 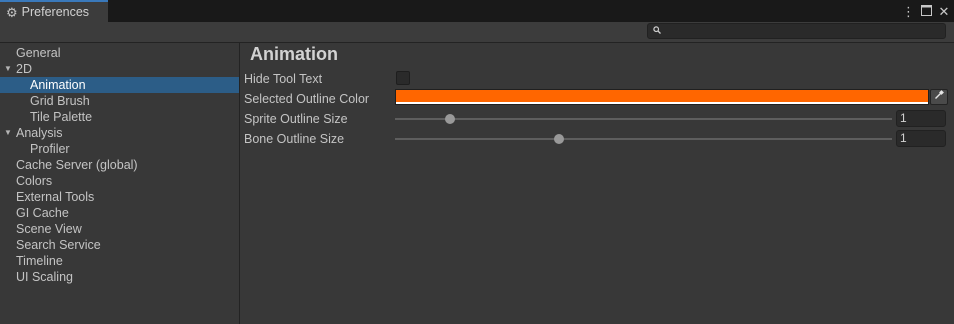 What do you see at coordinates (119, 213) in the screenshot?
I see `sidebar-item-gi-cache: GI Cache` at bounding box center [119, 213].